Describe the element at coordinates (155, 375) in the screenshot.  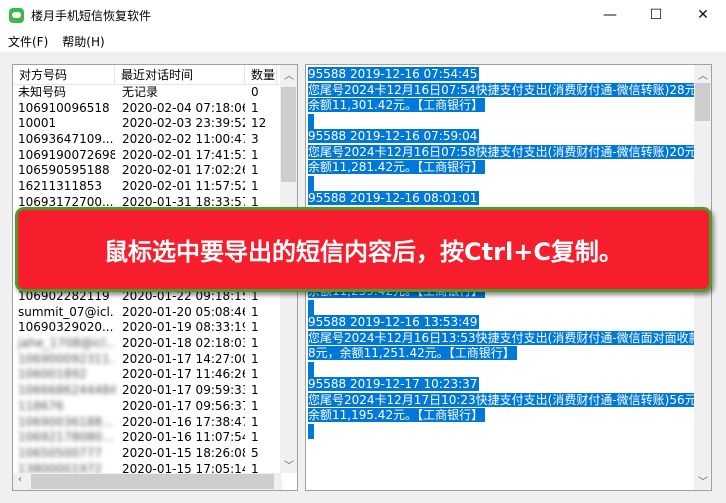
I see `table-row: 106001892 2020-01-17 11:46:26 1` at that location.